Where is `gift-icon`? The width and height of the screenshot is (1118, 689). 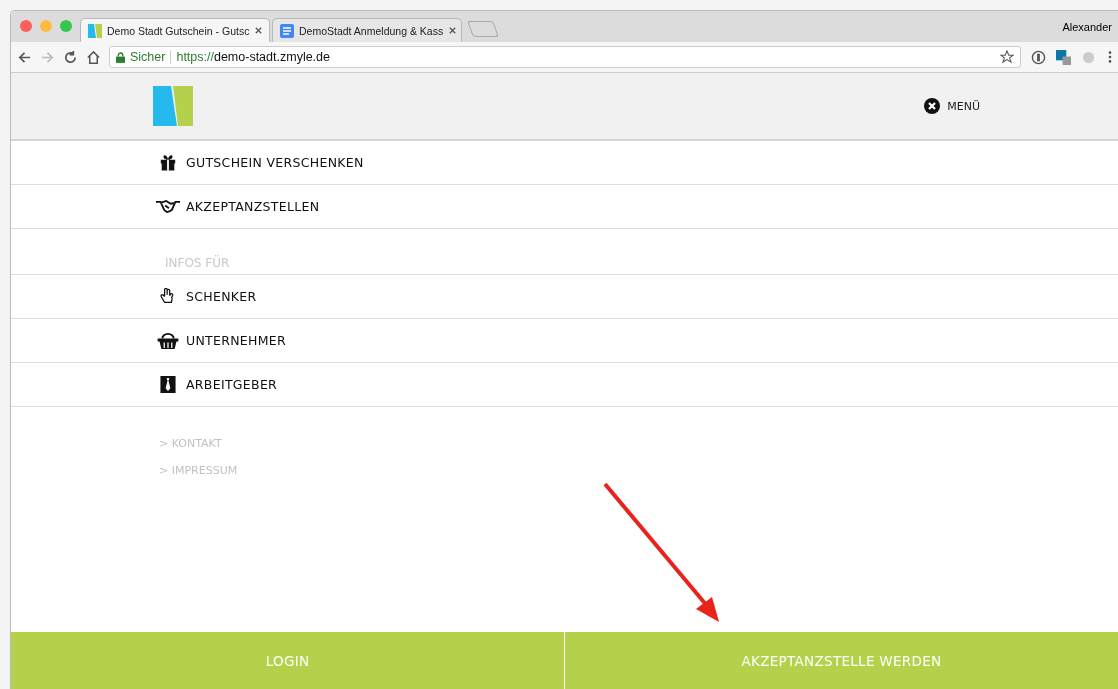
gift-icon is located at coordinates (168, 162).